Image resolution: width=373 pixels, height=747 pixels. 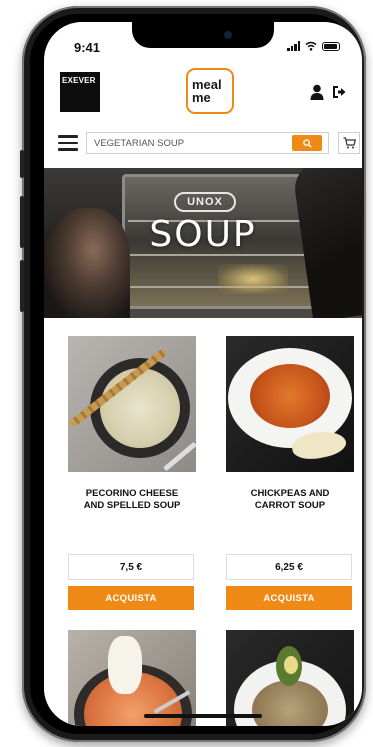 I want to click on volume-up-button, so click(x=22, y=222).